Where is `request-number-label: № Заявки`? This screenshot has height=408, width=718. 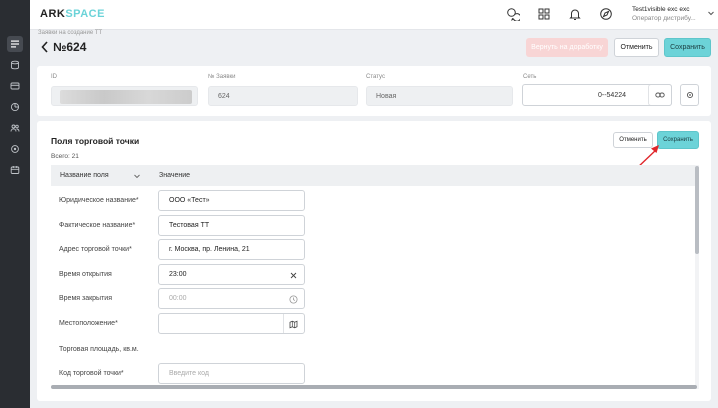 request-number-label: № Заявки is located at coordinates (222, 77).